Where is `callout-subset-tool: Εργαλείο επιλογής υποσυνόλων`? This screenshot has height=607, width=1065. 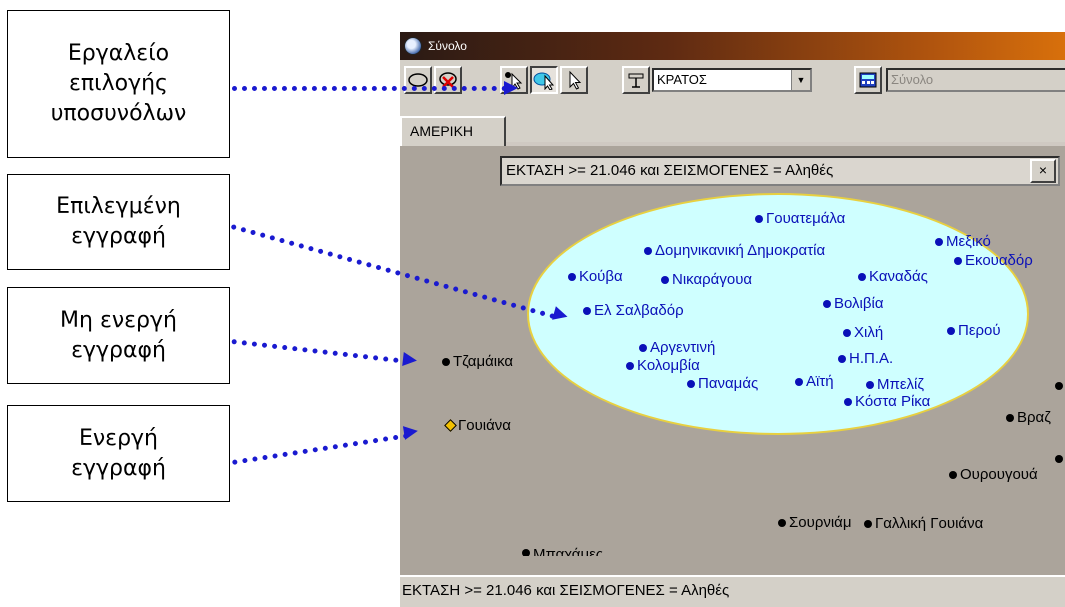
callout-subset-tool: Εργαλείο επιλογής υποσυνόλων is located at coordinates (118, 84).